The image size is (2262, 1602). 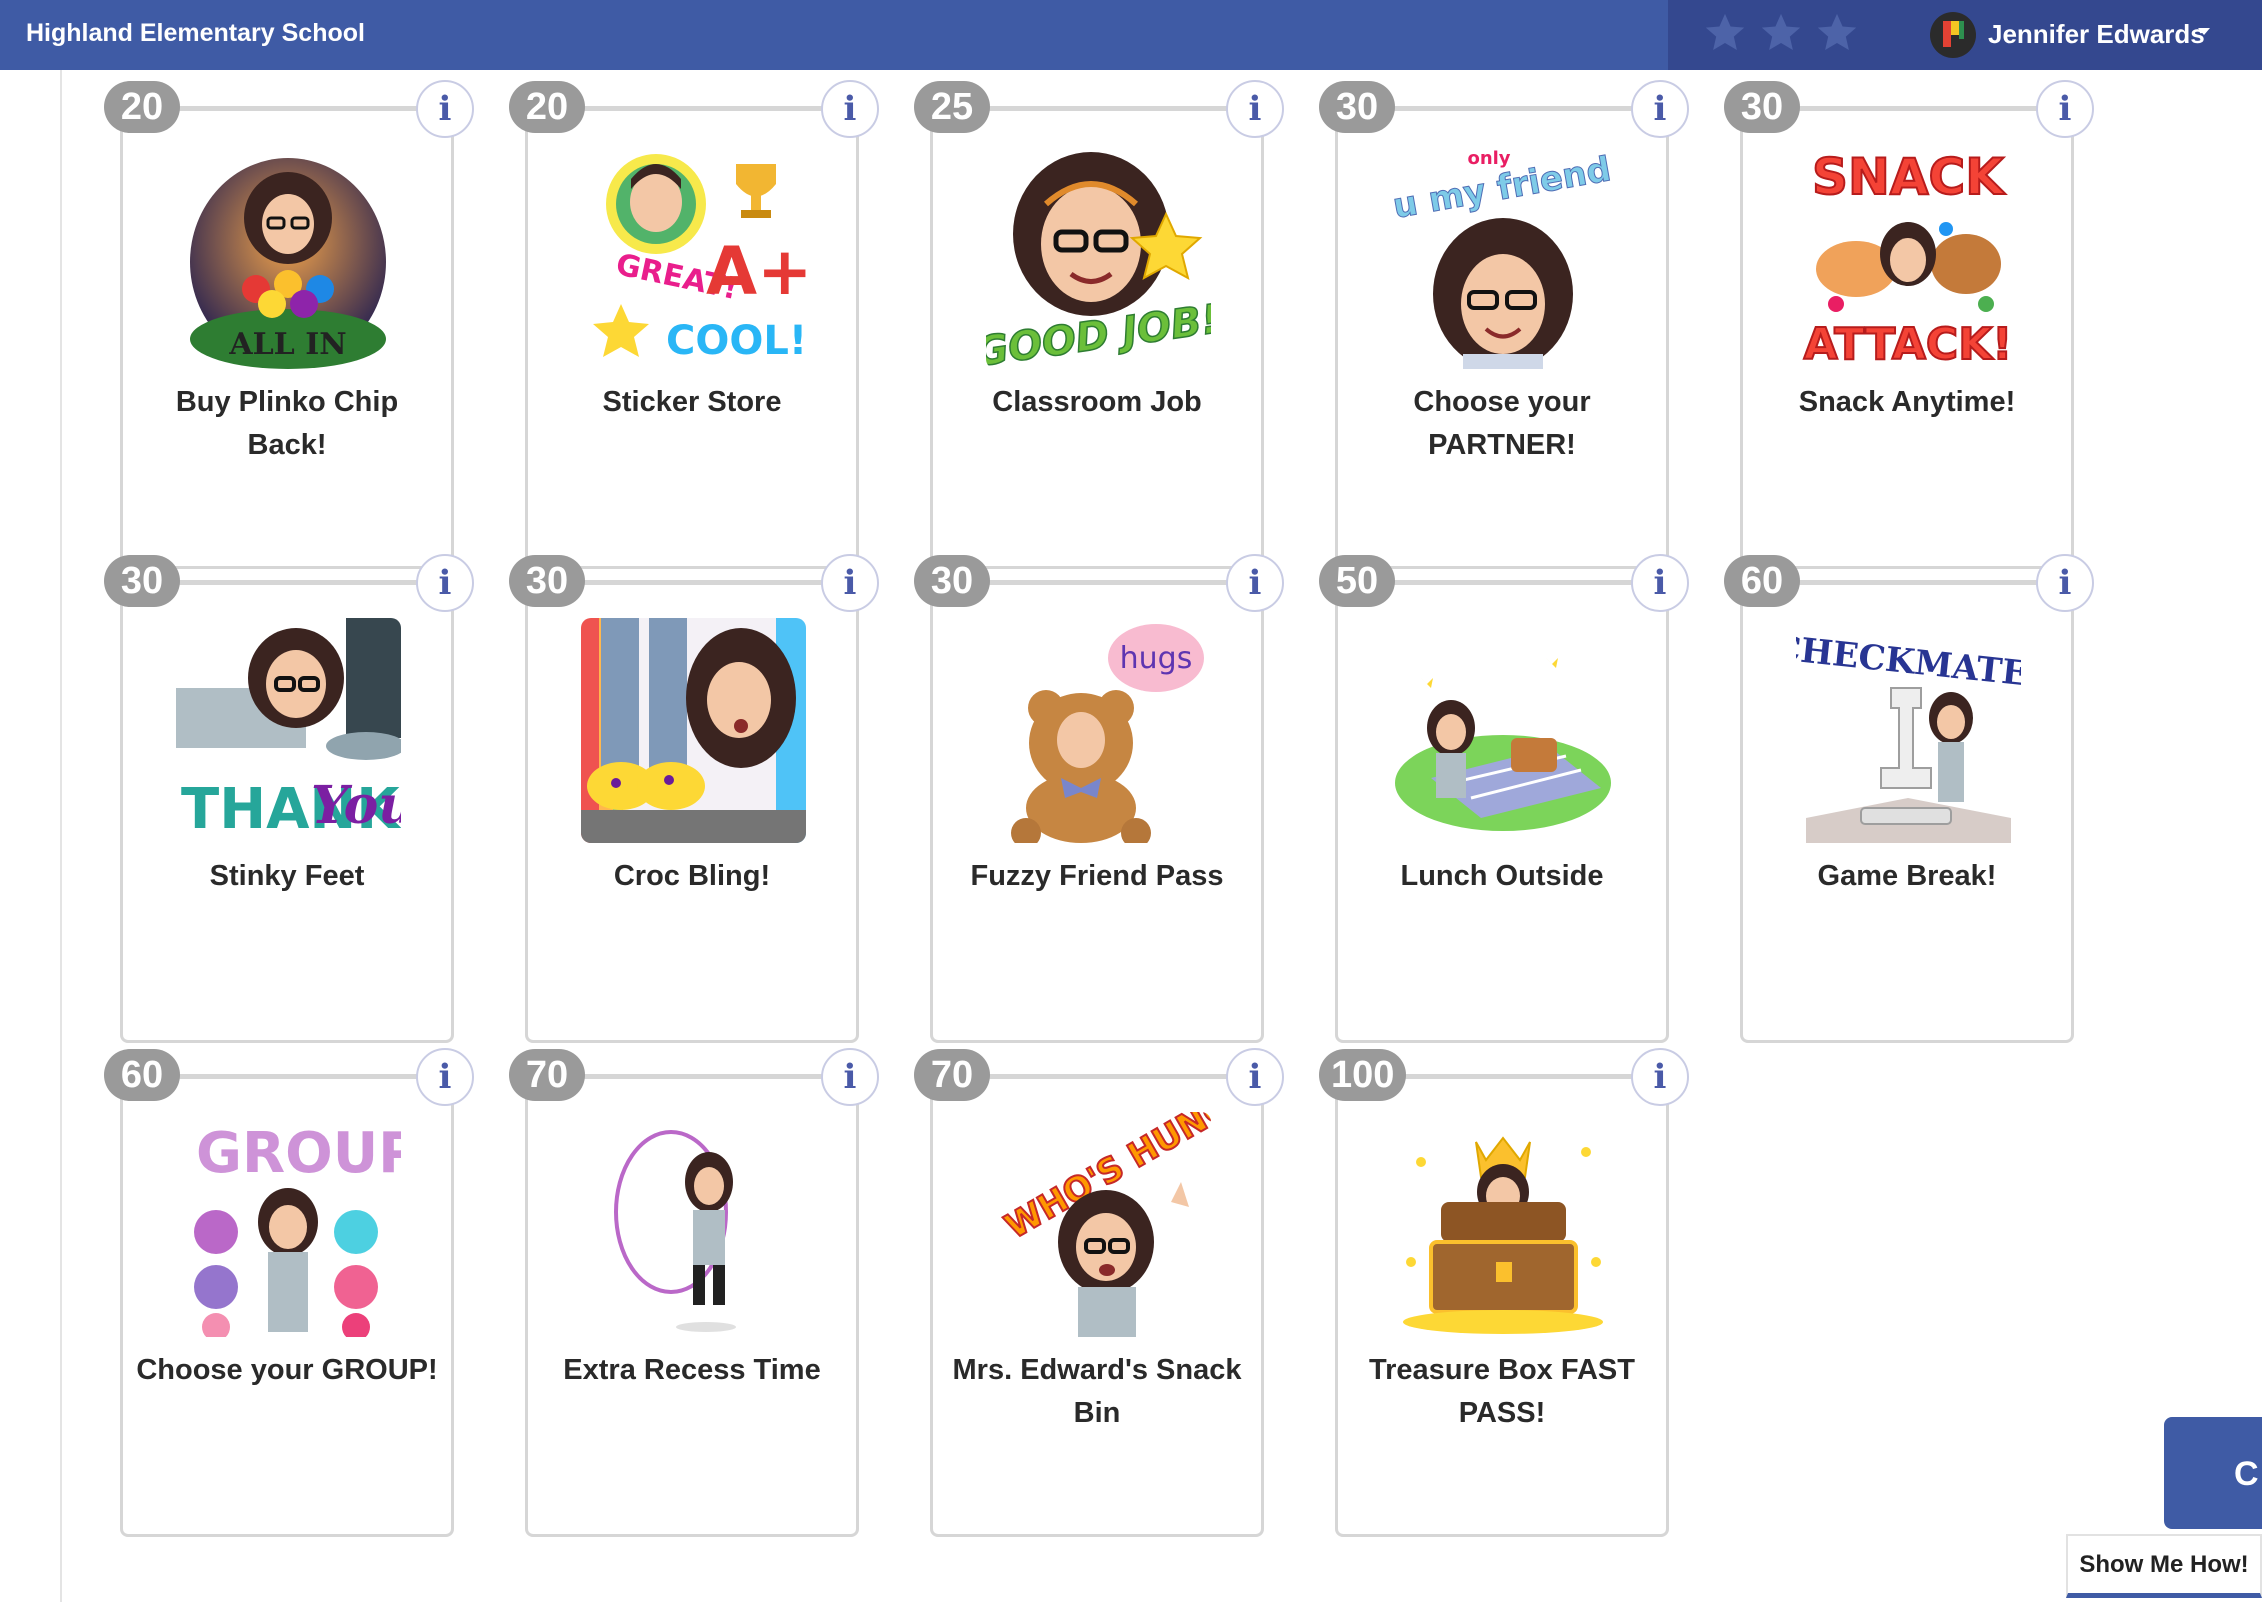 I want to click on reward-card: 70 i Extra Recess Time, so click(x=694, y=1292).